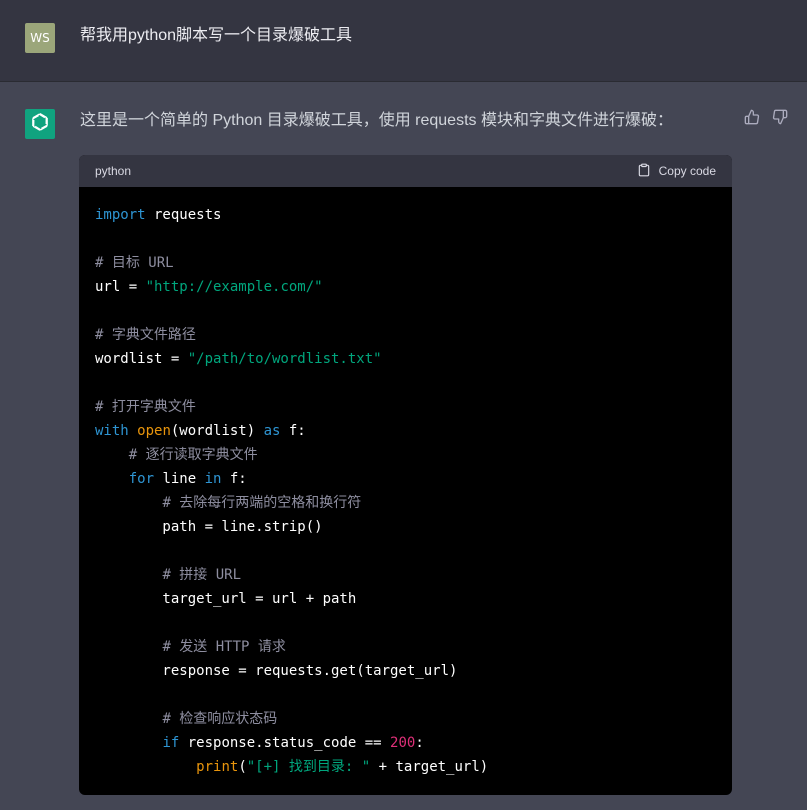  Describe the element at coordinates (226, 599) in the screenshot. I see `code-token: target_url = url + path` at that location.